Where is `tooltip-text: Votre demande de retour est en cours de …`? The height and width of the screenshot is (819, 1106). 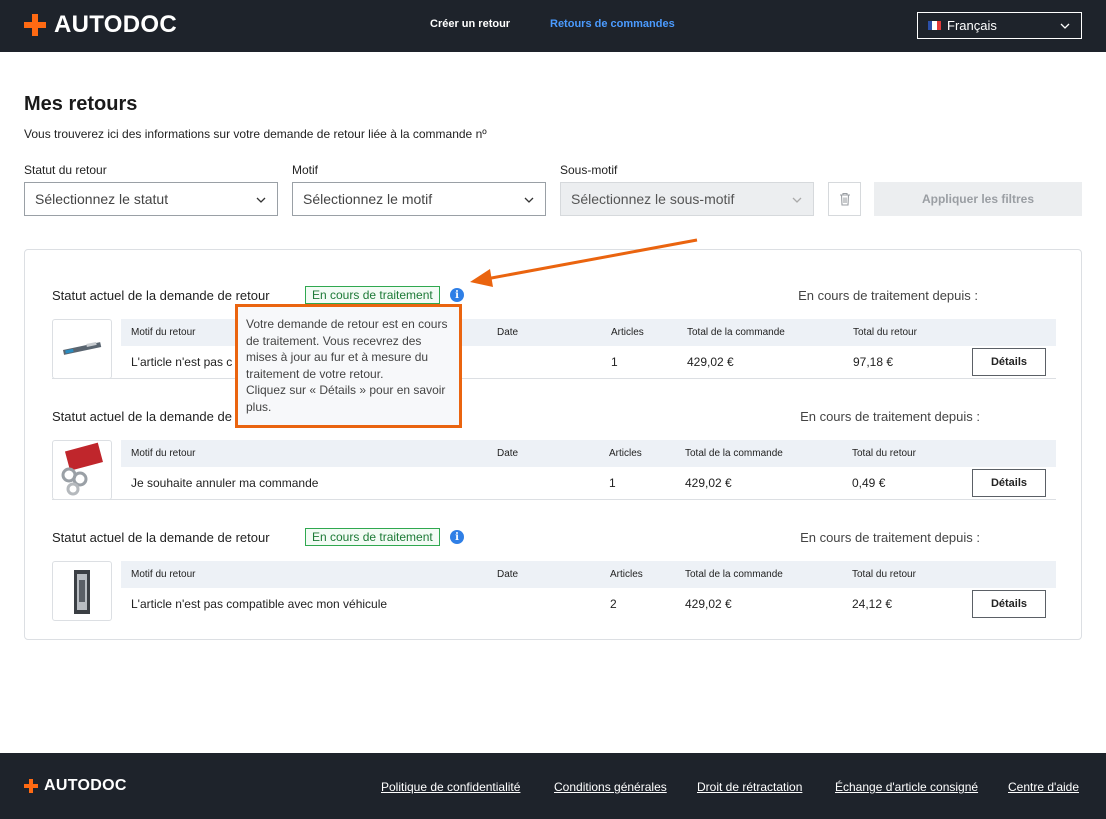
tooltip-text: Votre demande de retour est en cours de … is located at coordinates (347, 349).